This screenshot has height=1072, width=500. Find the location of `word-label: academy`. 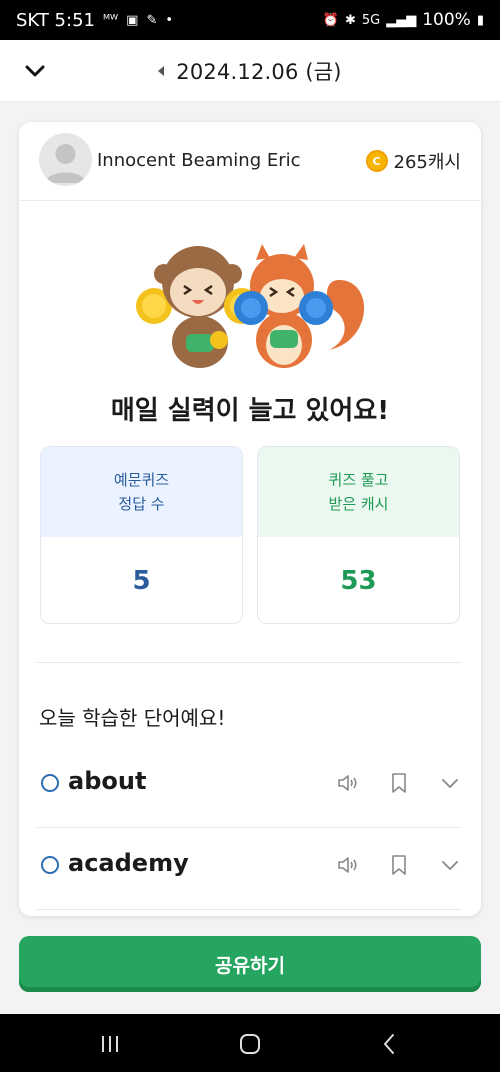

word-label: academy is located at coordinates (128, 863).